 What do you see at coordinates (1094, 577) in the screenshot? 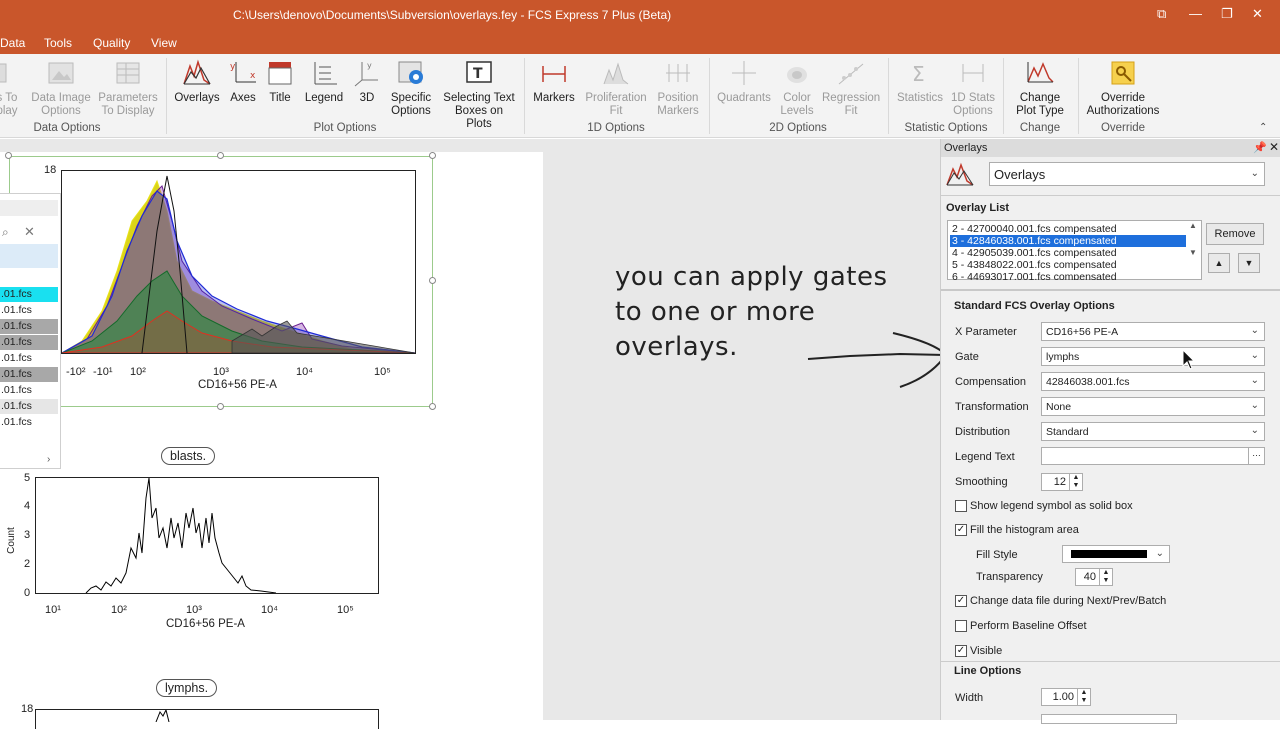
I see `transparency-stepper: 40 ▲ ▼` at bounding box center [1094, 577].